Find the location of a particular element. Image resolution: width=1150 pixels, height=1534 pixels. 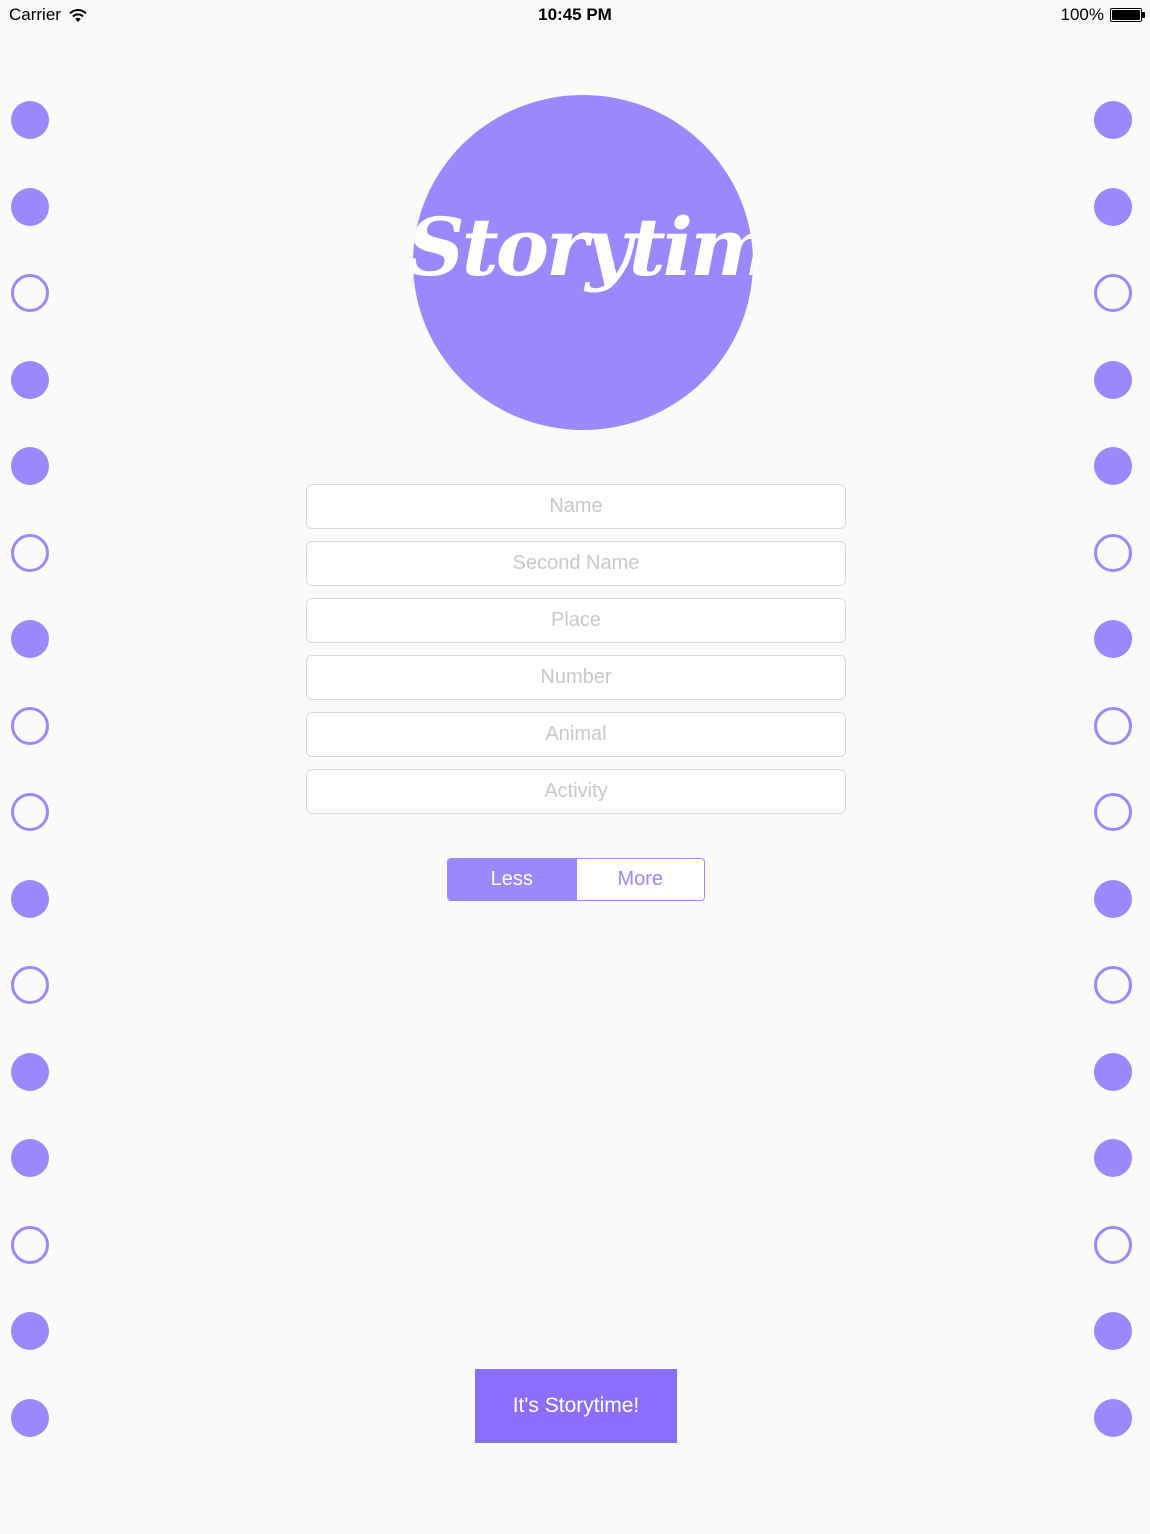

place-field is located at coordinates (576, 620).